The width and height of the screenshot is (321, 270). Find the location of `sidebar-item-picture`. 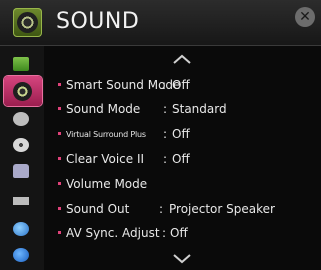

sidebar-item-picture is located at coordinates (22, 64).